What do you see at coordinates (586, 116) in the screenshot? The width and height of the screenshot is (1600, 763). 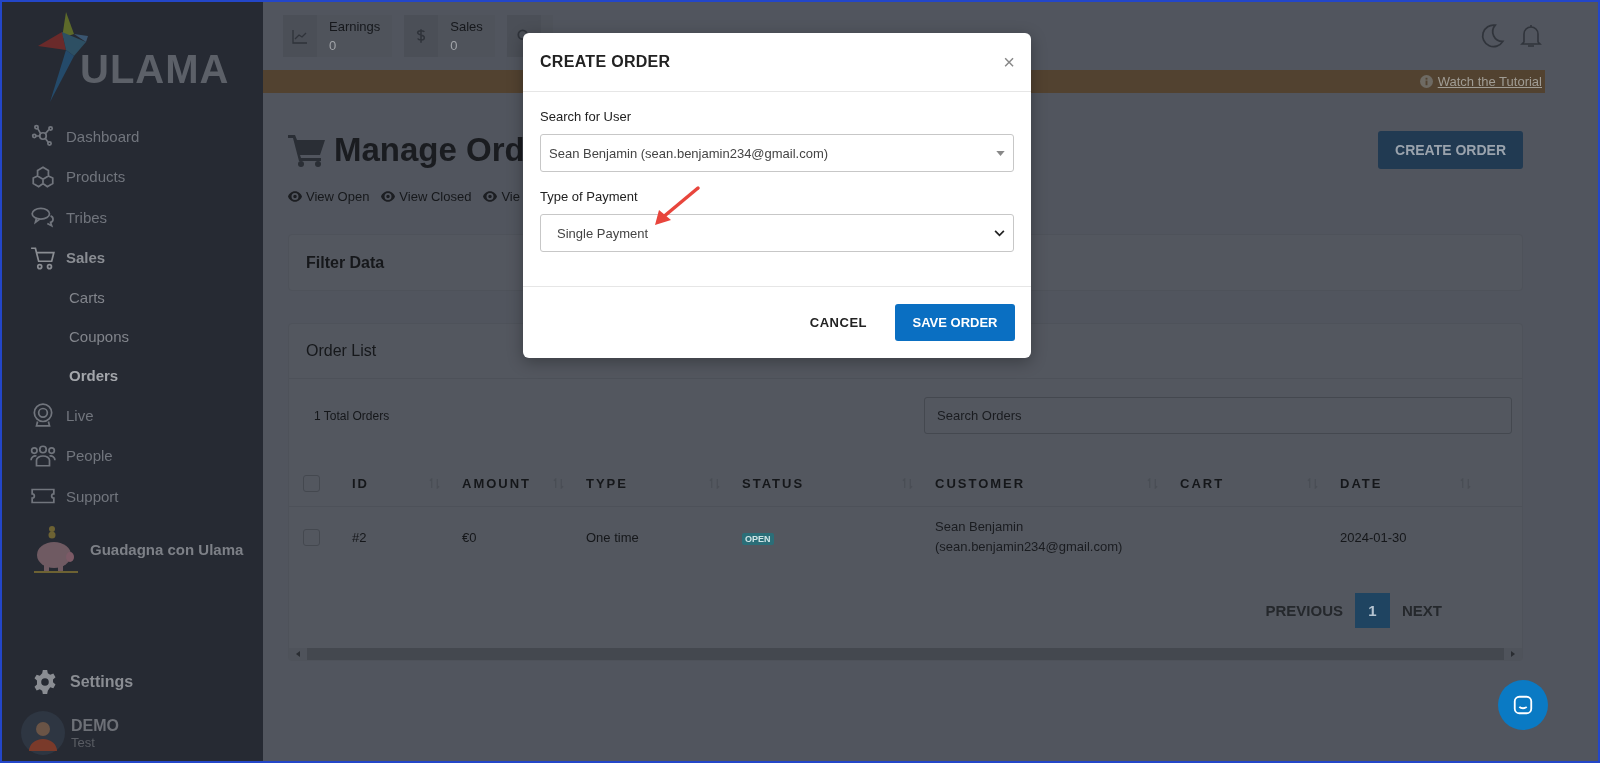 I see `field-label: Search for User` at bounding box center [586, 116].